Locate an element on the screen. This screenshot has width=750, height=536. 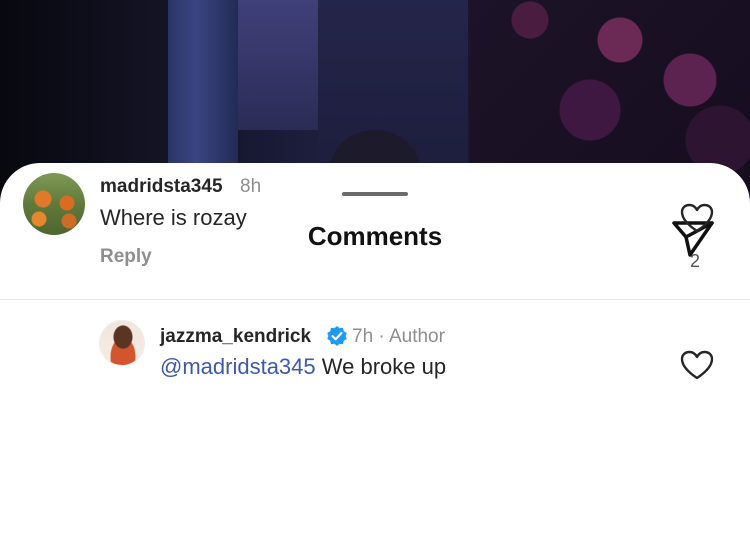
mention-link: @madridsta345 is located at coordinates (238, 366).